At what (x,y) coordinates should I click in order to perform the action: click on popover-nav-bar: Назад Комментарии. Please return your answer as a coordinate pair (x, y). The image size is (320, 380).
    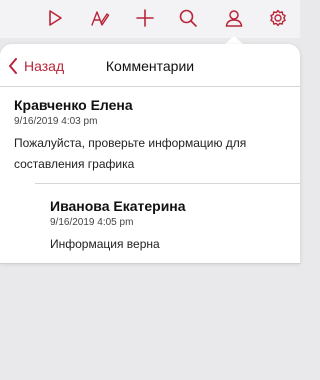
    Looking at the image, I should click on (150, 65).